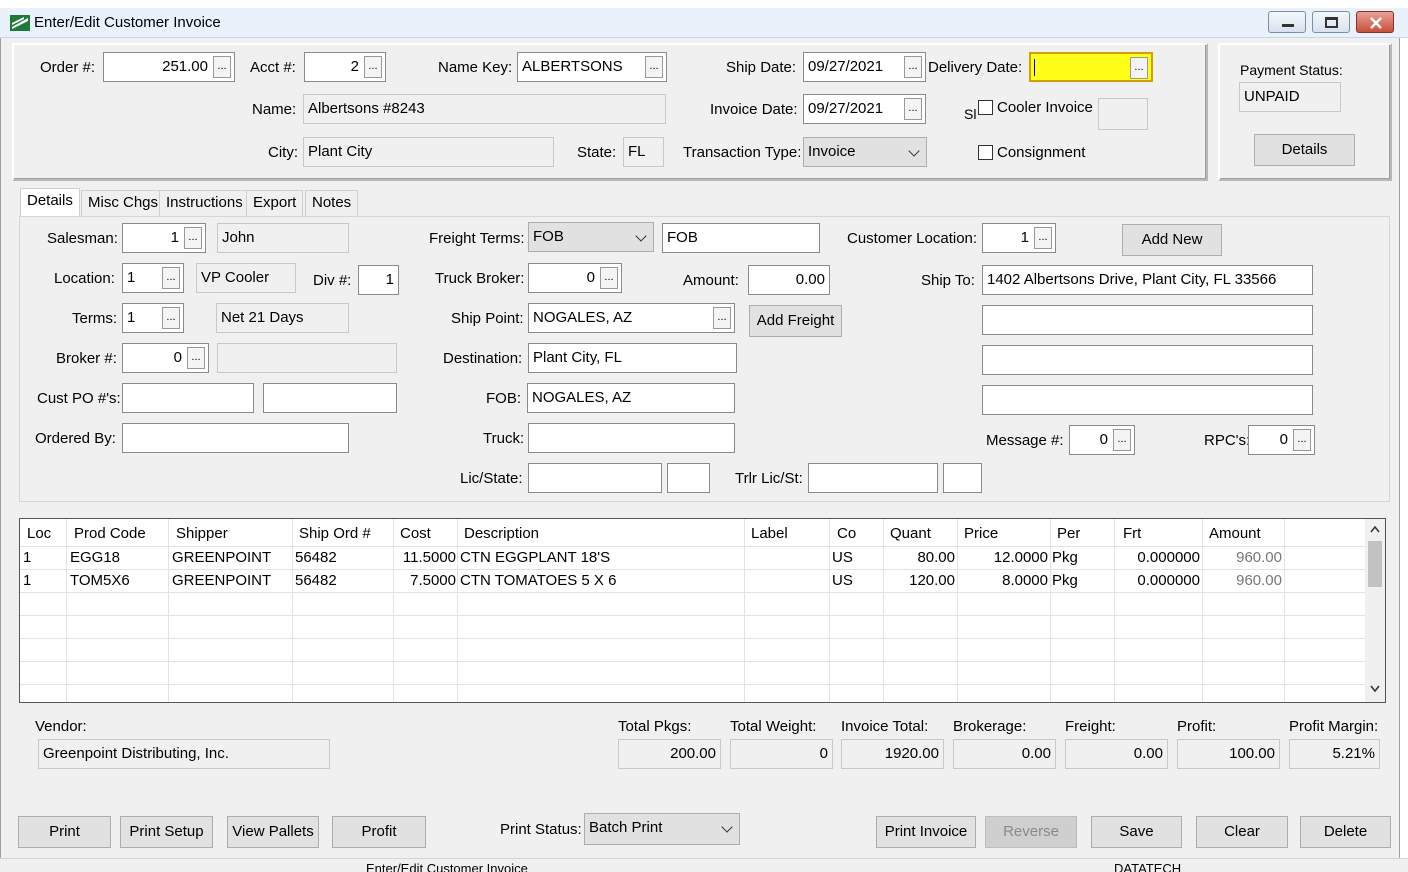 Image resolution: width=1408 pixels, height=872 pixels. Describe the element at coordinates (985, 107) in the screenshot. I see `cooler-invoice-checkbox` at that location.